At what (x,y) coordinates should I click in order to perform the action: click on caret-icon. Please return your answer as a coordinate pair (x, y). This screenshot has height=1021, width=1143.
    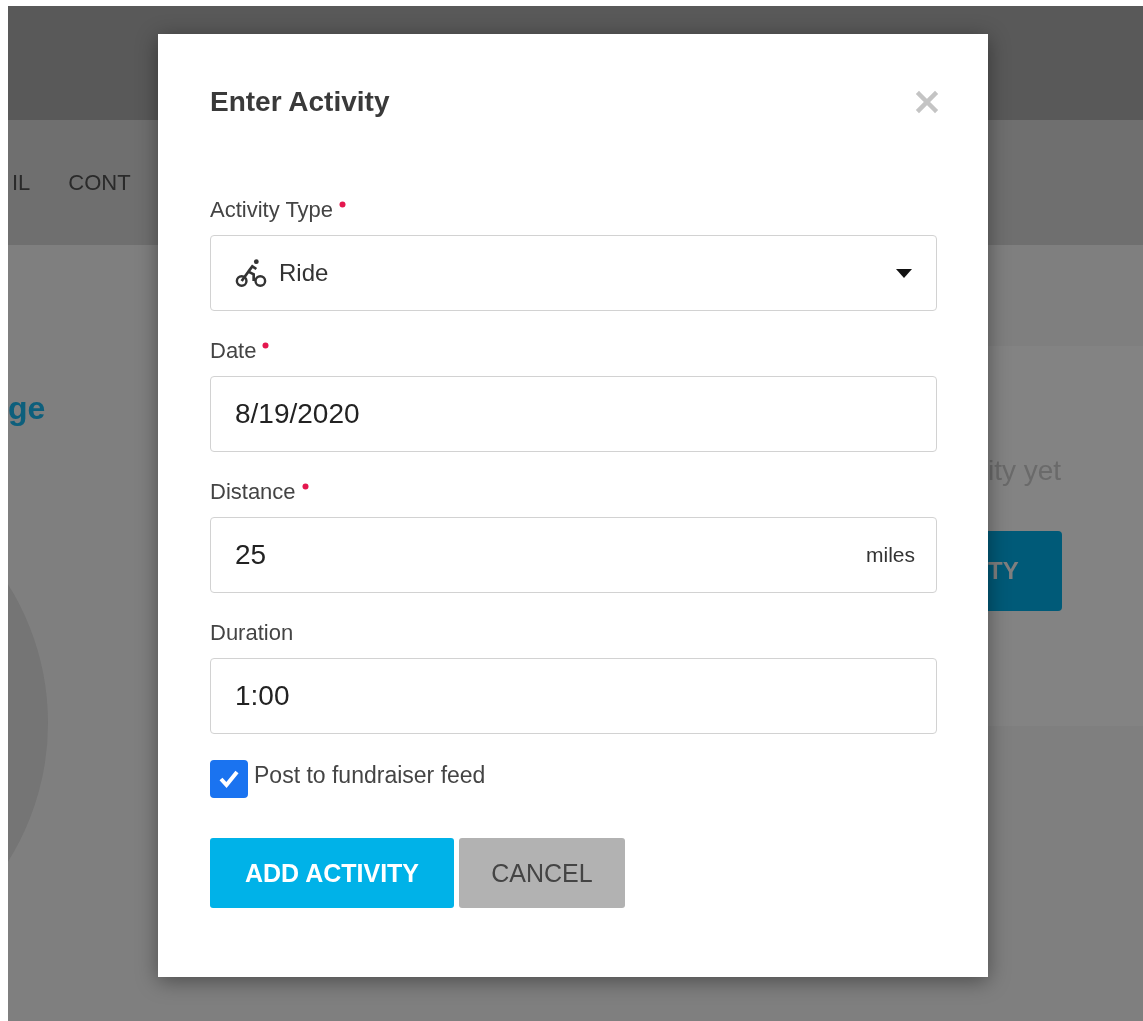
    Looking at the image, I should click on (904, 273).